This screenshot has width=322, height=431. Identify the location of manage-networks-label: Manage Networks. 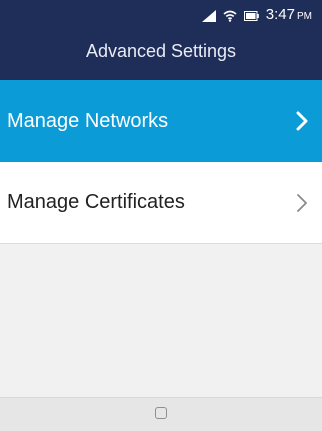
(88, 120).